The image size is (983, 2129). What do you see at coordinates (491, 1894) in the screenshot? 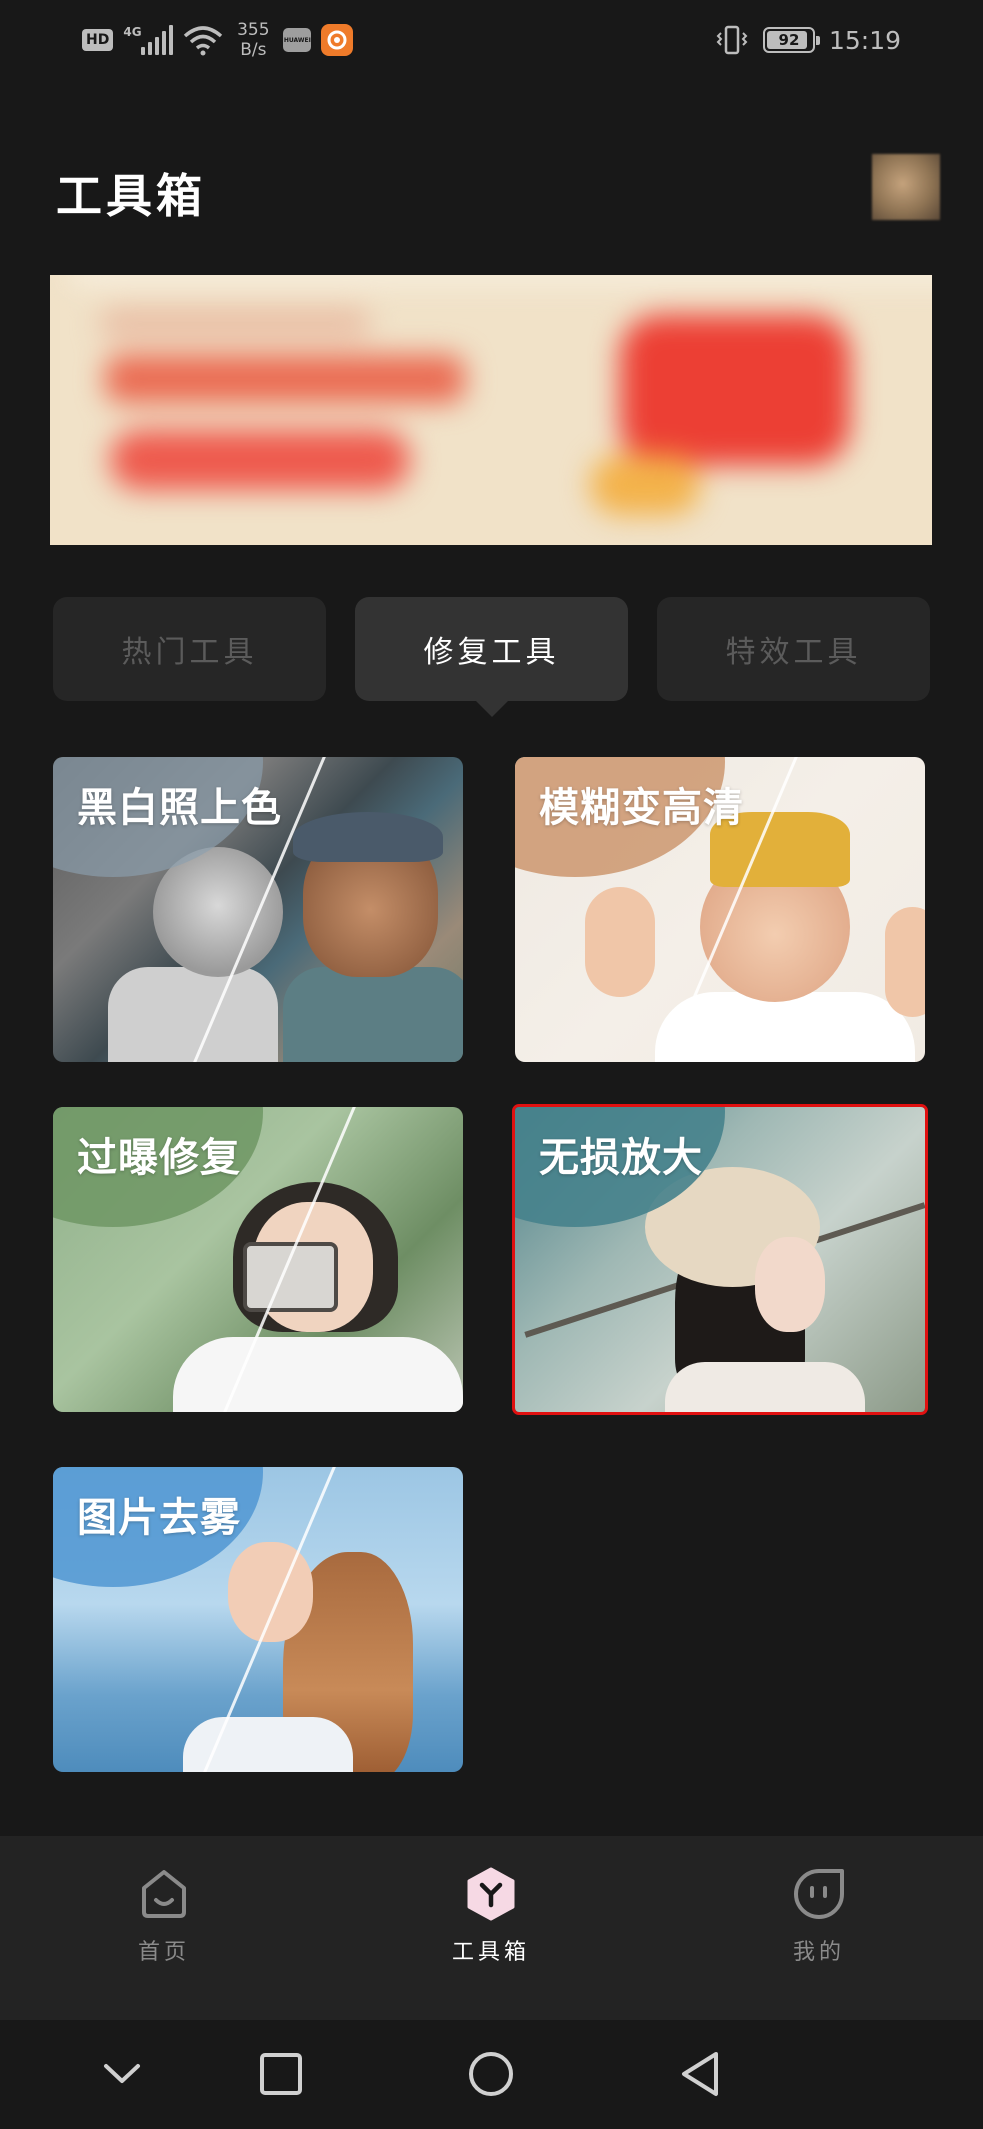
I see `toolbox-icon` at bounding box center [491, 1894].